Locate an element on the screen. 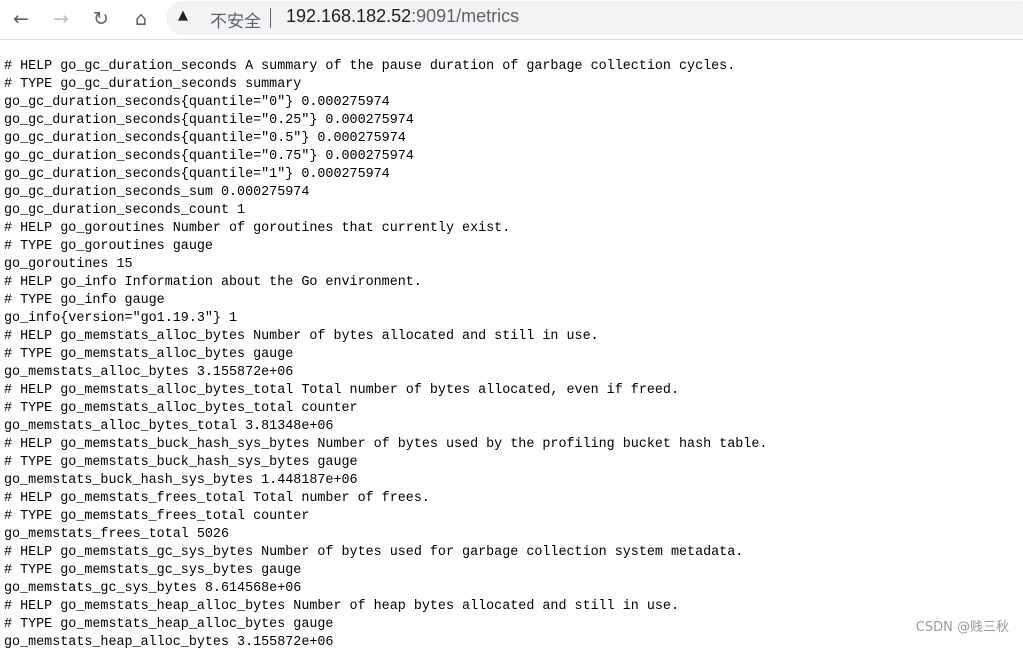 The height and width of the screenshot is (652, 1023). metric-line: # TYPE go_info gauge is located at coordinates (84, 300).